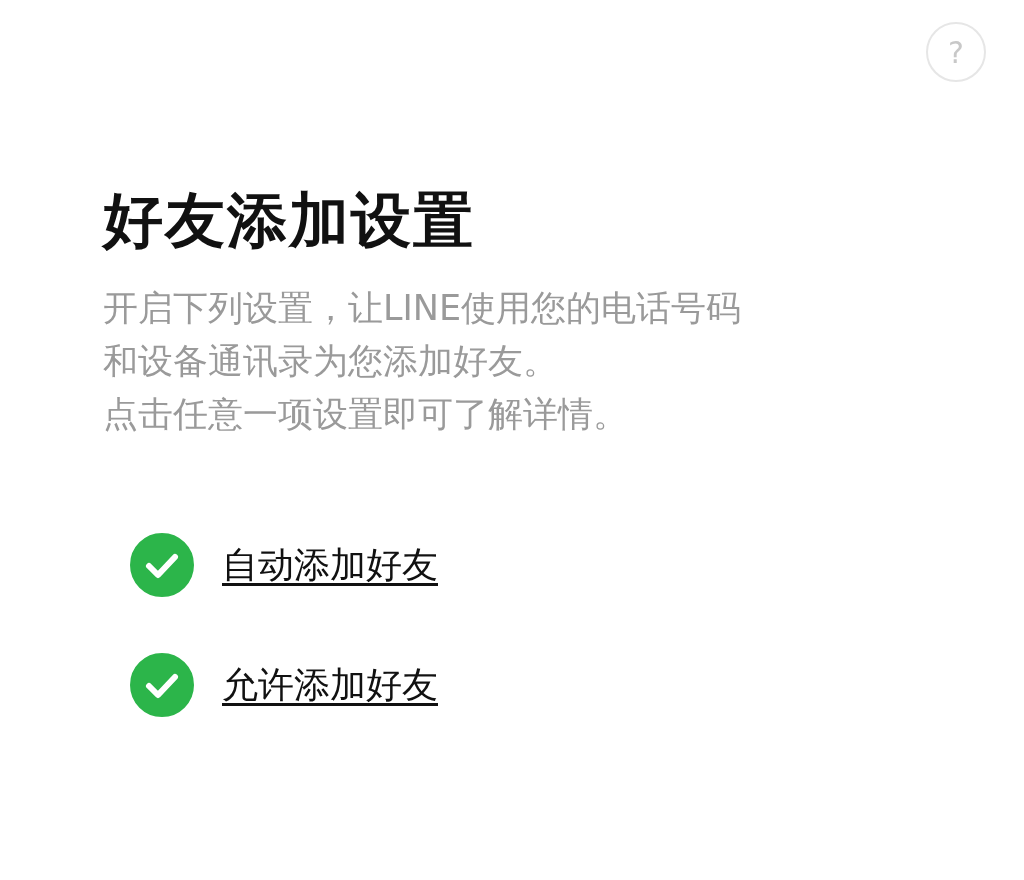  I want to click on description-text: 点击任意一项设置即可了解详情。, so click(365, 414).